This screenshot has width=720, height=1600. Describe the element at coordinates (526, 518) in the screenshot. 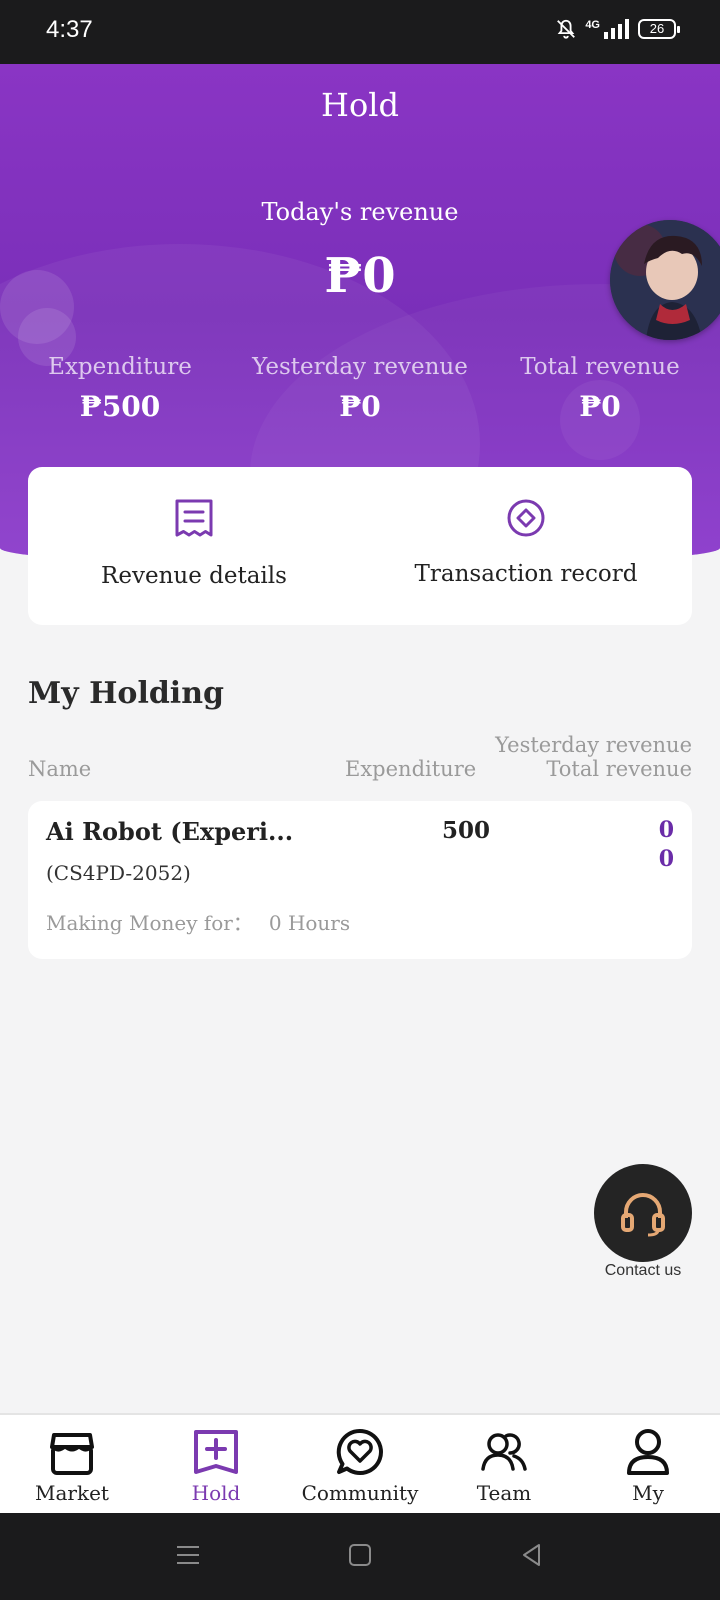

I see `diamond-circle-icon` at that location.